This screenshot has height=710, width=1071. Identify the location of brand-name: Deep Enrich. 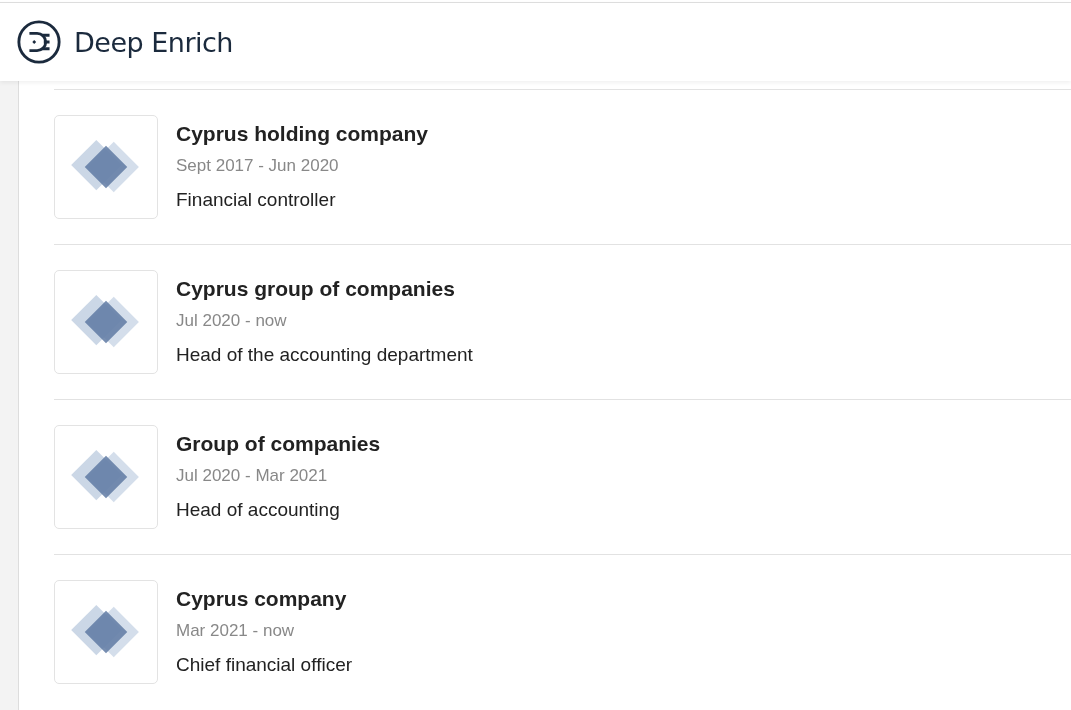
(153, 42).